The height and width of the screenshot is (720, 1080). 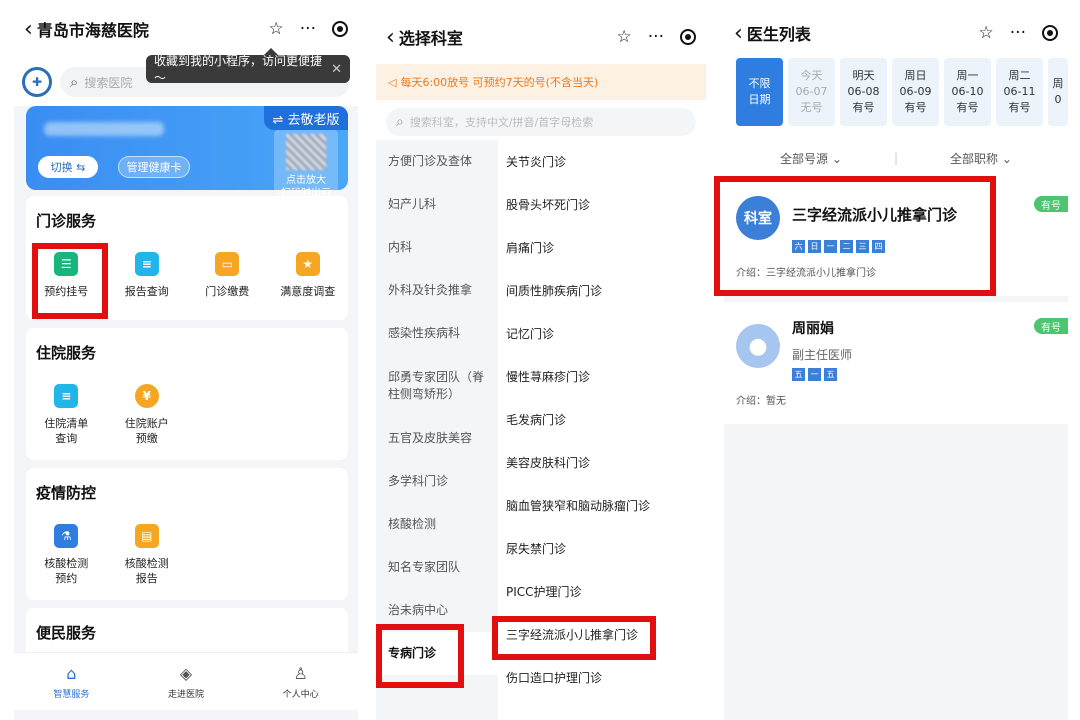 What do you see at coordinates (437, 290) in the screenshot?
I see `category-item: 外科及针灸推拿` at bounding box center [437, 290].